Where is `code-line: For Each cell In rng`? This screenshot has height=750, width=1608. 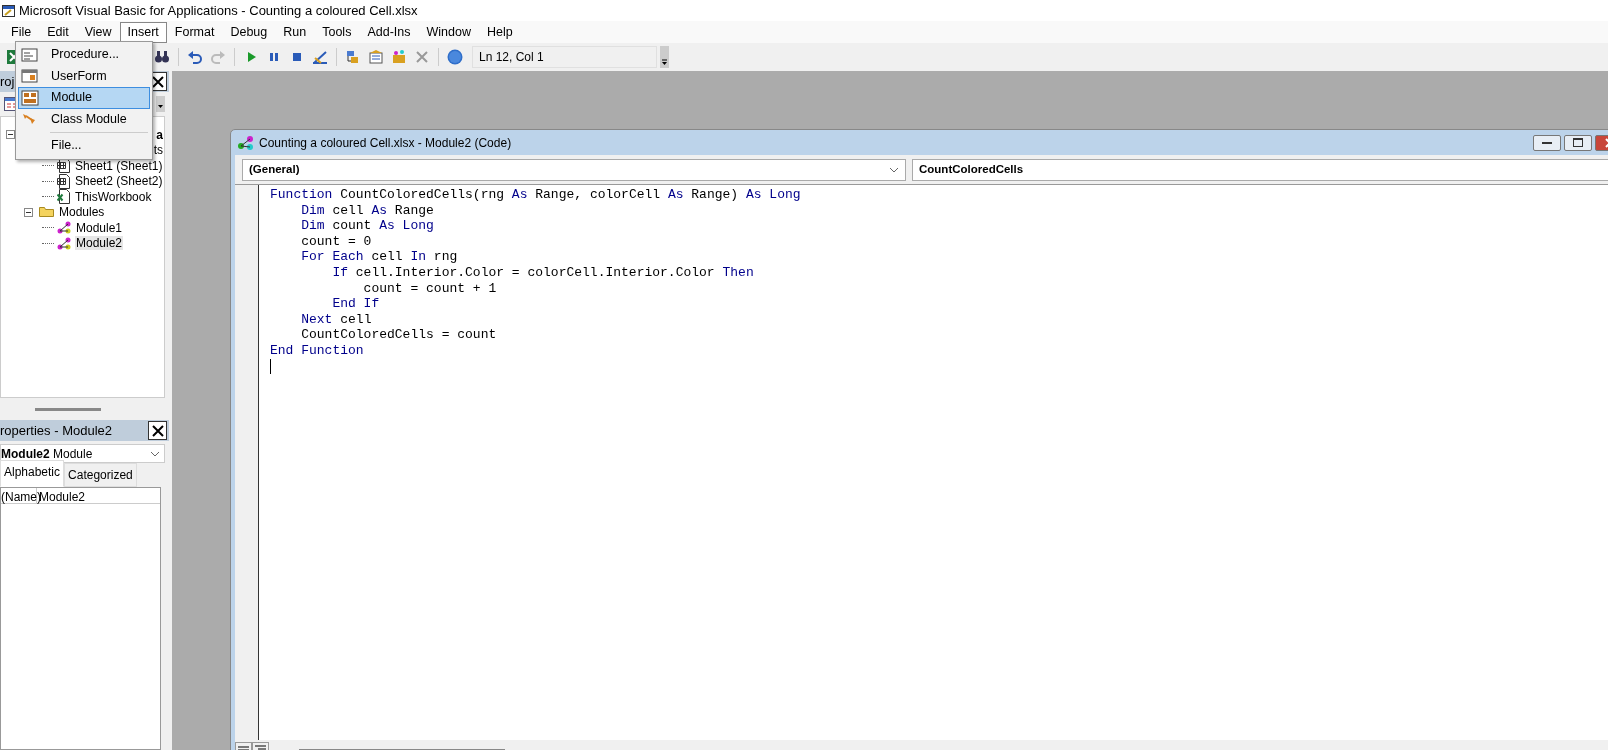 code-line: For Each cell In rng is located at coordinates (379, 257).